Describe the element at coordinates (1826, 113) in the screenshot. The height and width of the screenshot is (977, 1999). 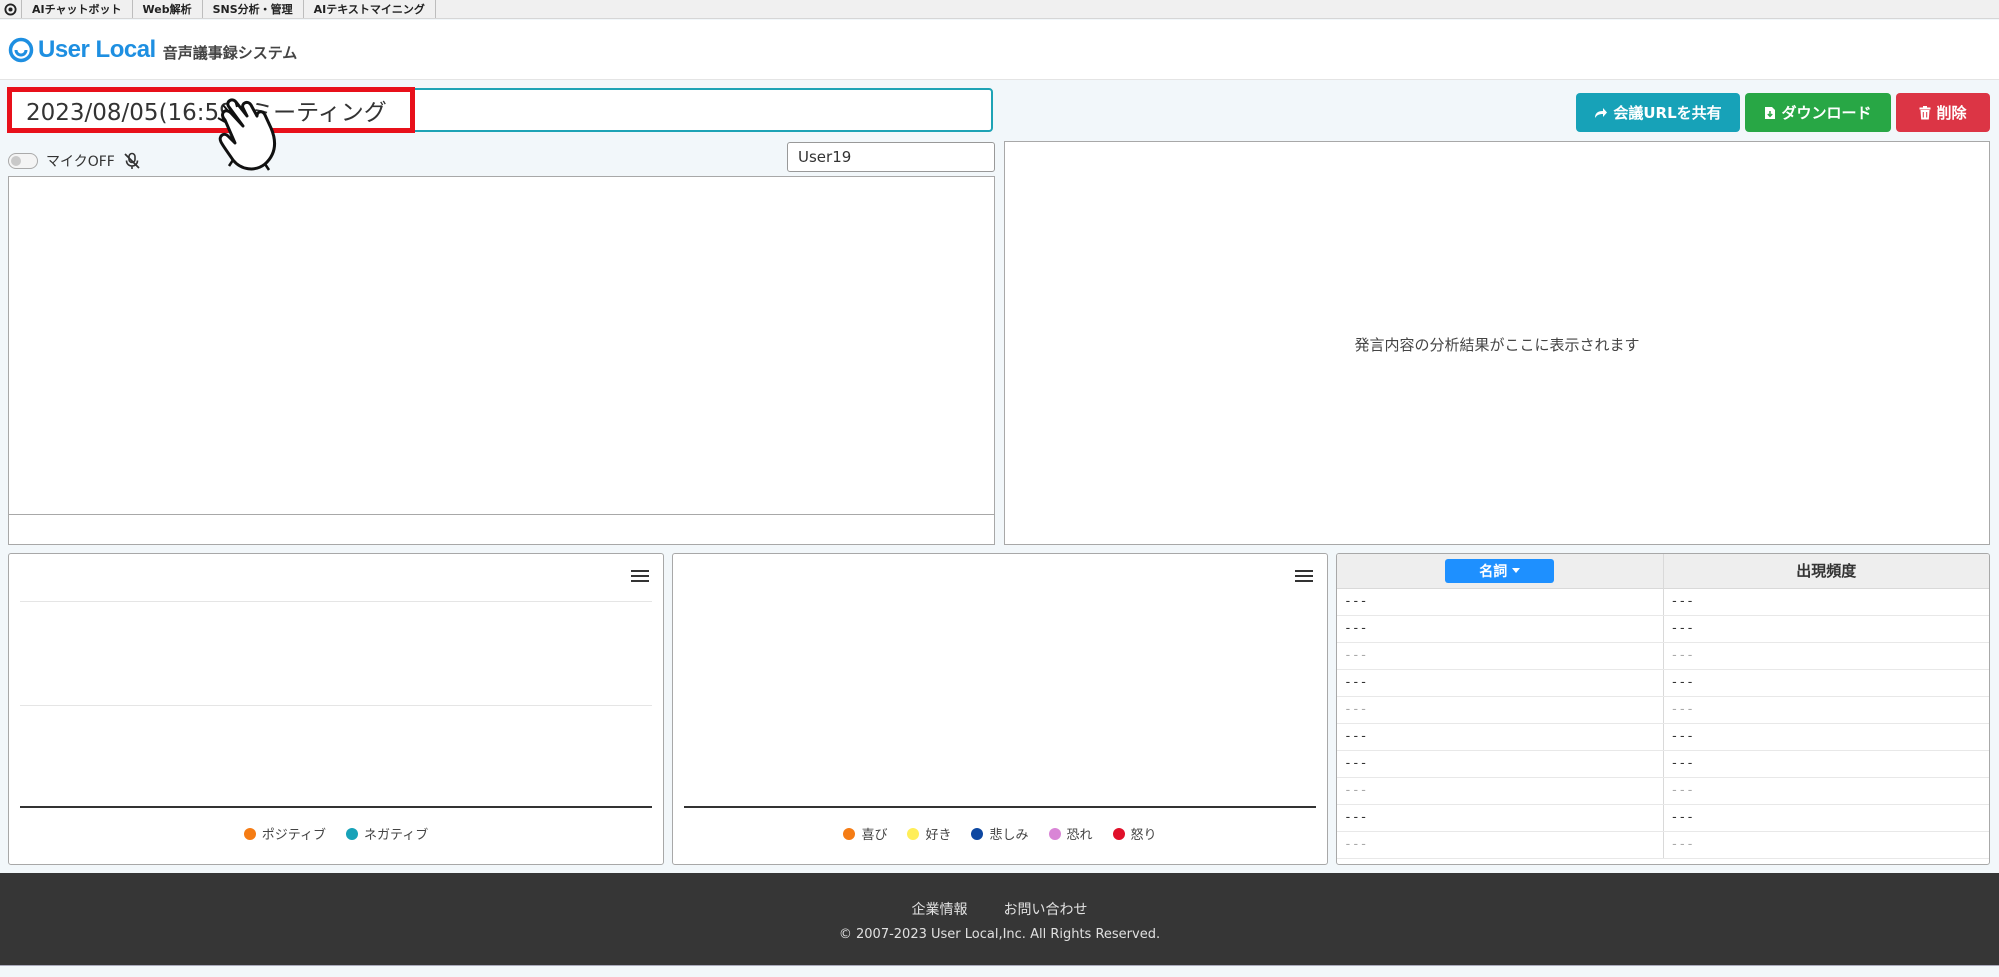
I see `download-label: ダウンロード` at that location.